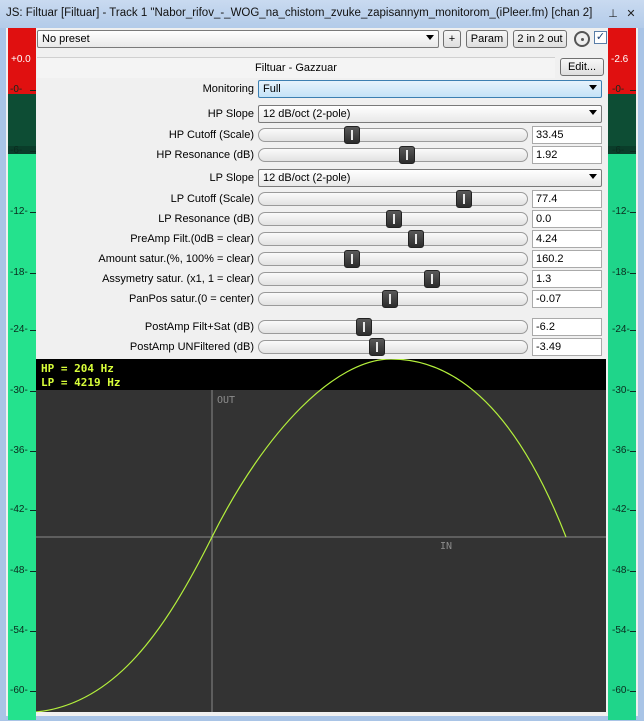 The image size is (644, 721). What do you see at coordinates (430, 114) in the screenshot?
I see `hp-slope-dropdown: 12 dB/oct (2-pole)` at bounding box center [430, 114].